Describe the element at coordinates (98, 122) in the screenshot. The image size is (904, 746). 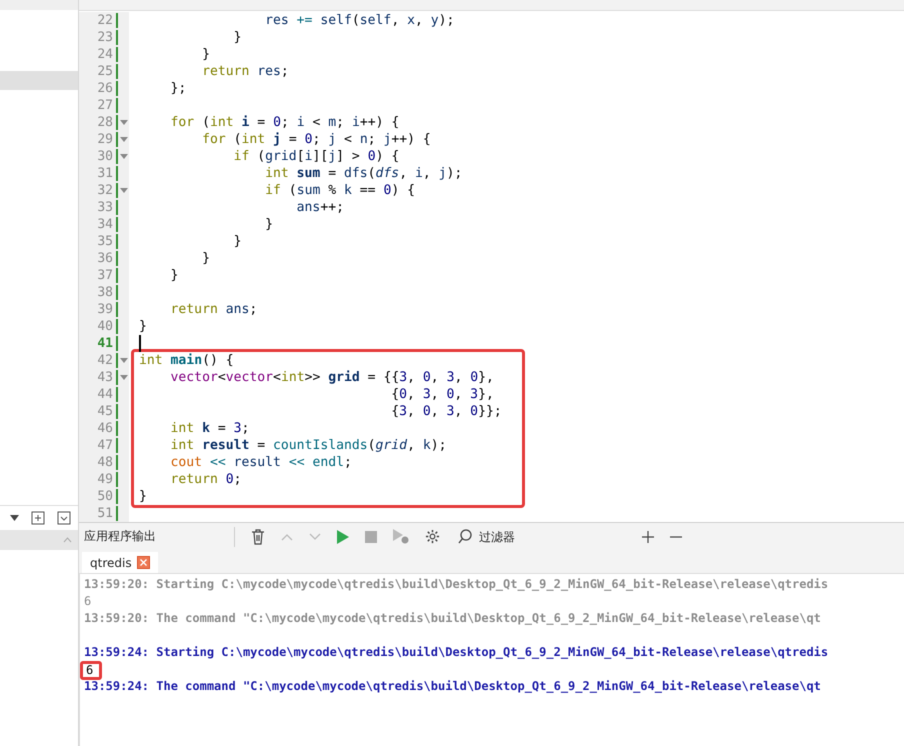
I see `line-number: 28` at that location.